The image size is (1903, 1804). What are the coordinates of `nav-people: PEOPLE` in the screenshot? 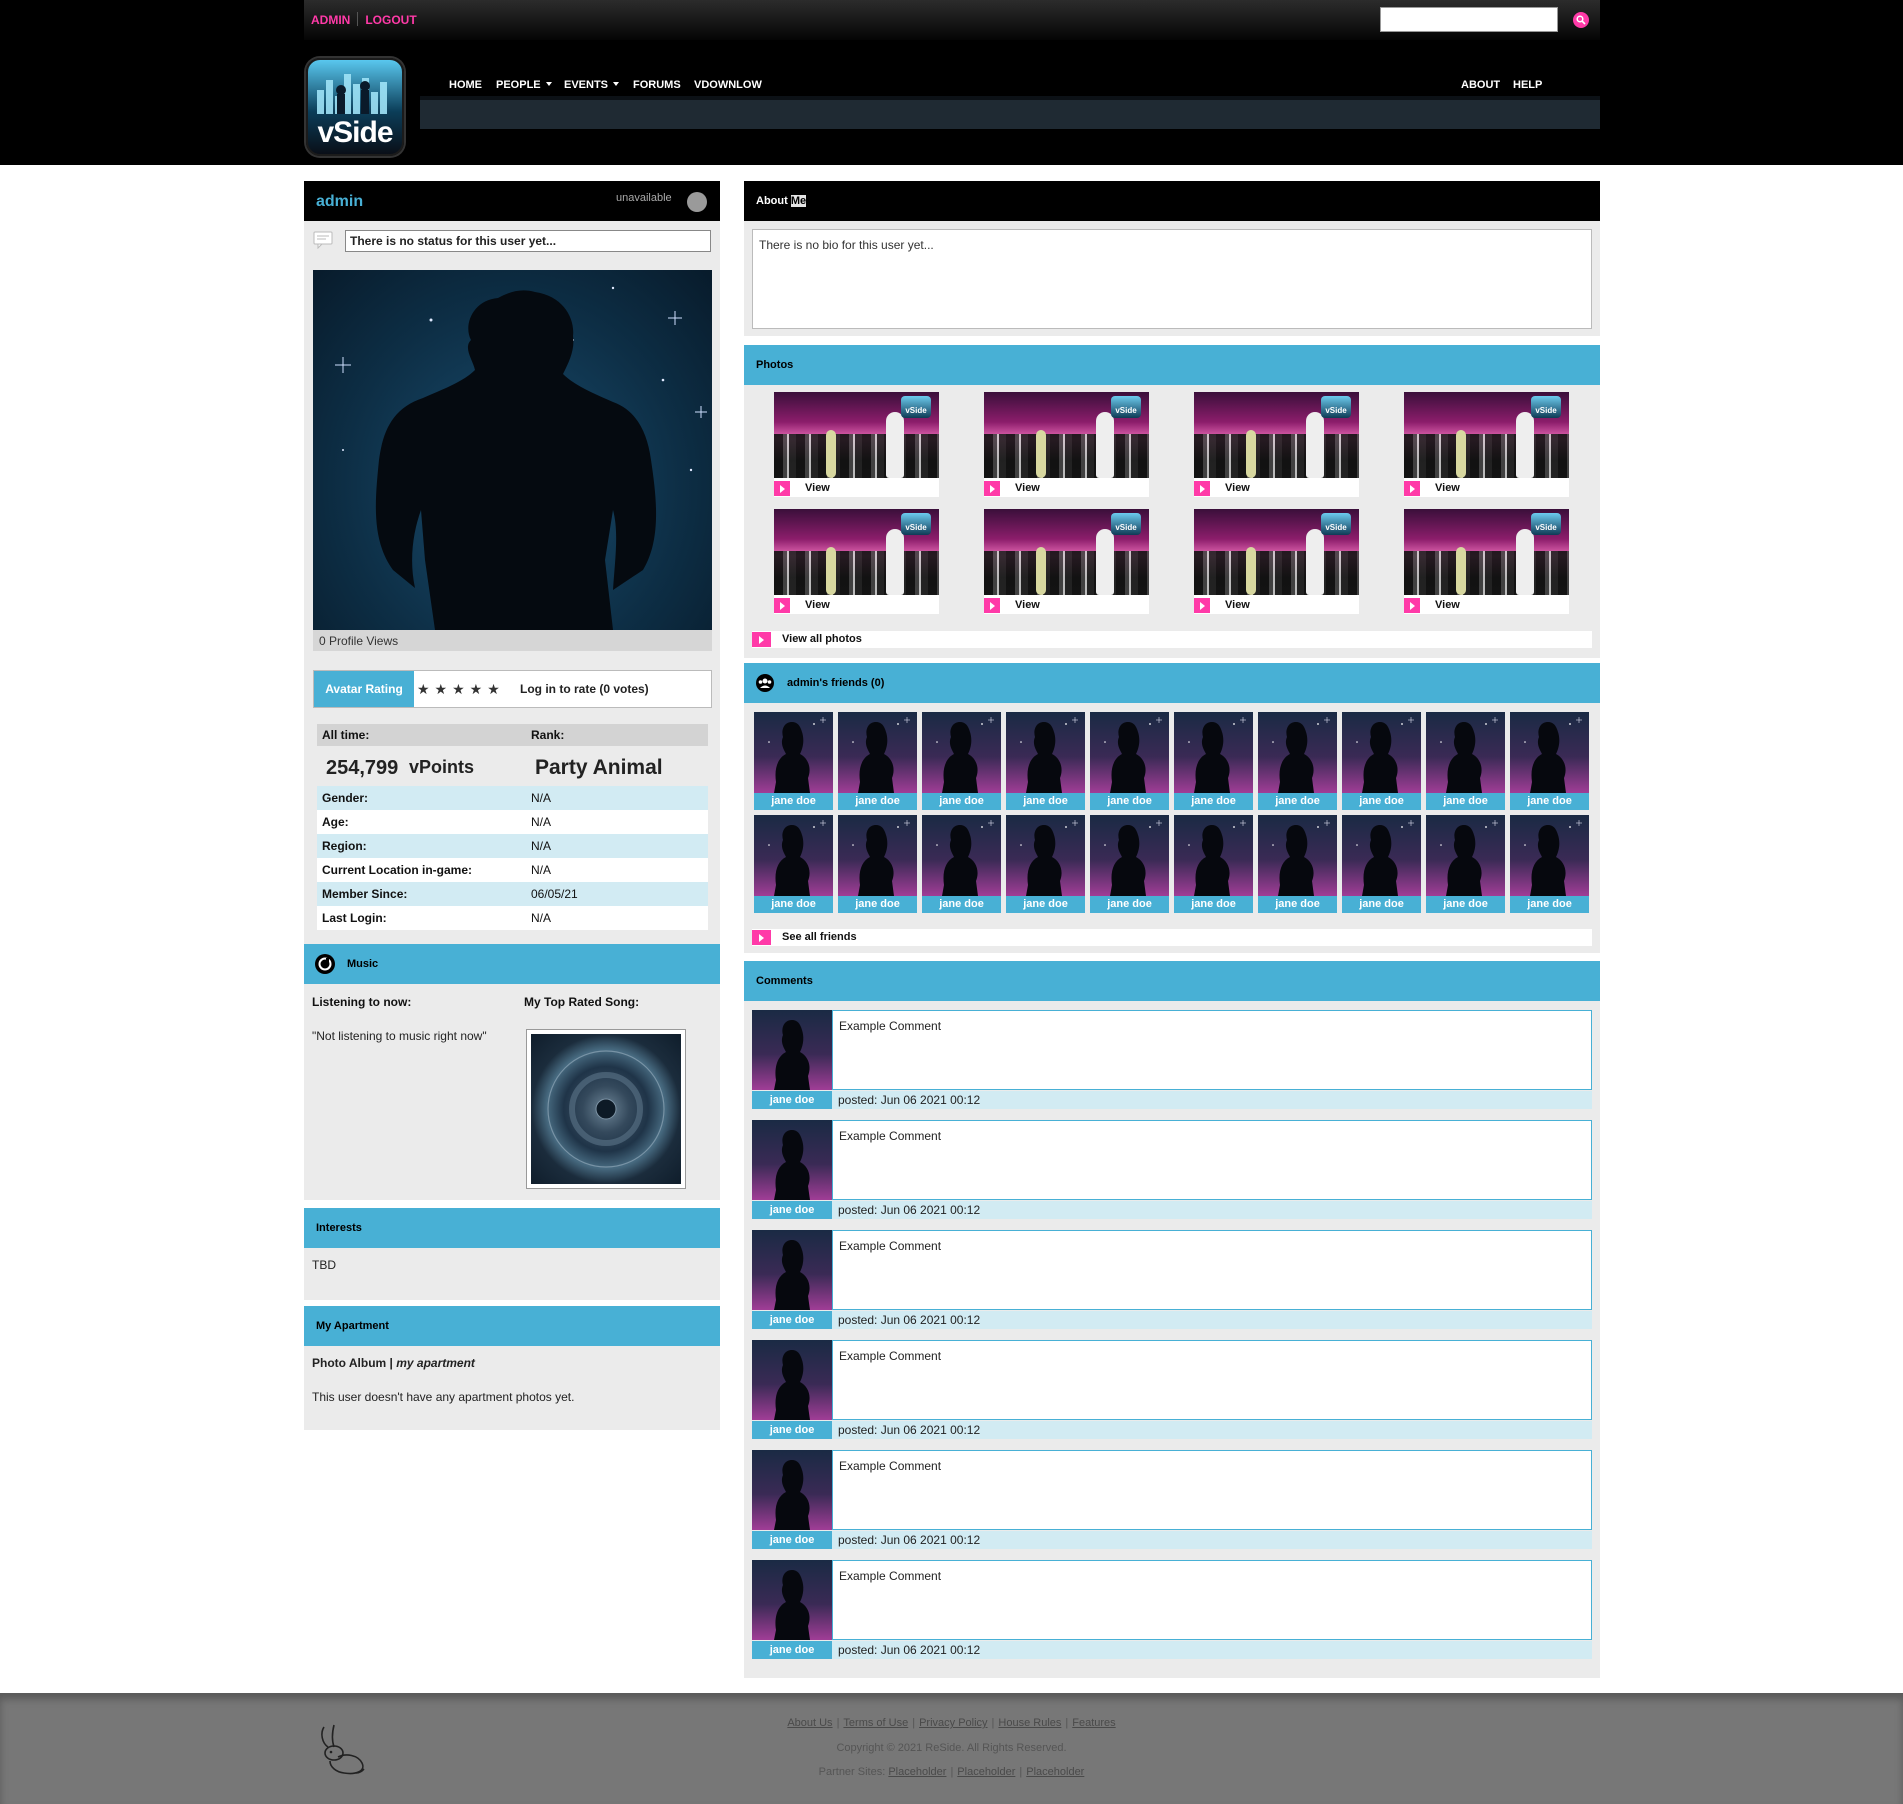 It's located at (524, 85).